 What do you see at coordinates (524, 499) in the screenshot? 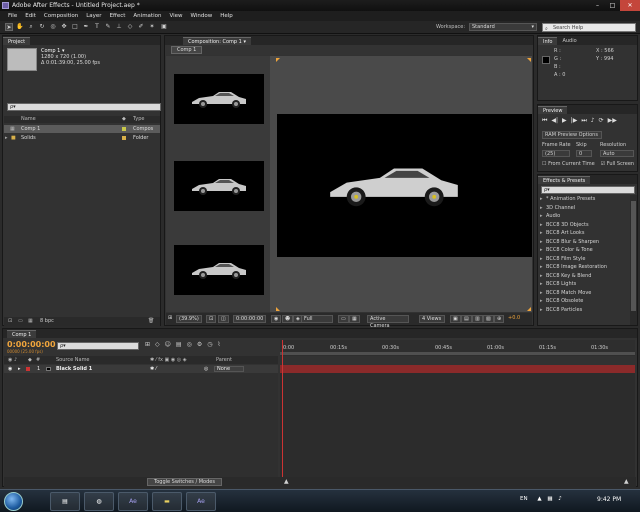
I see `language-indicator: EN` at bounding box center [524, 499].